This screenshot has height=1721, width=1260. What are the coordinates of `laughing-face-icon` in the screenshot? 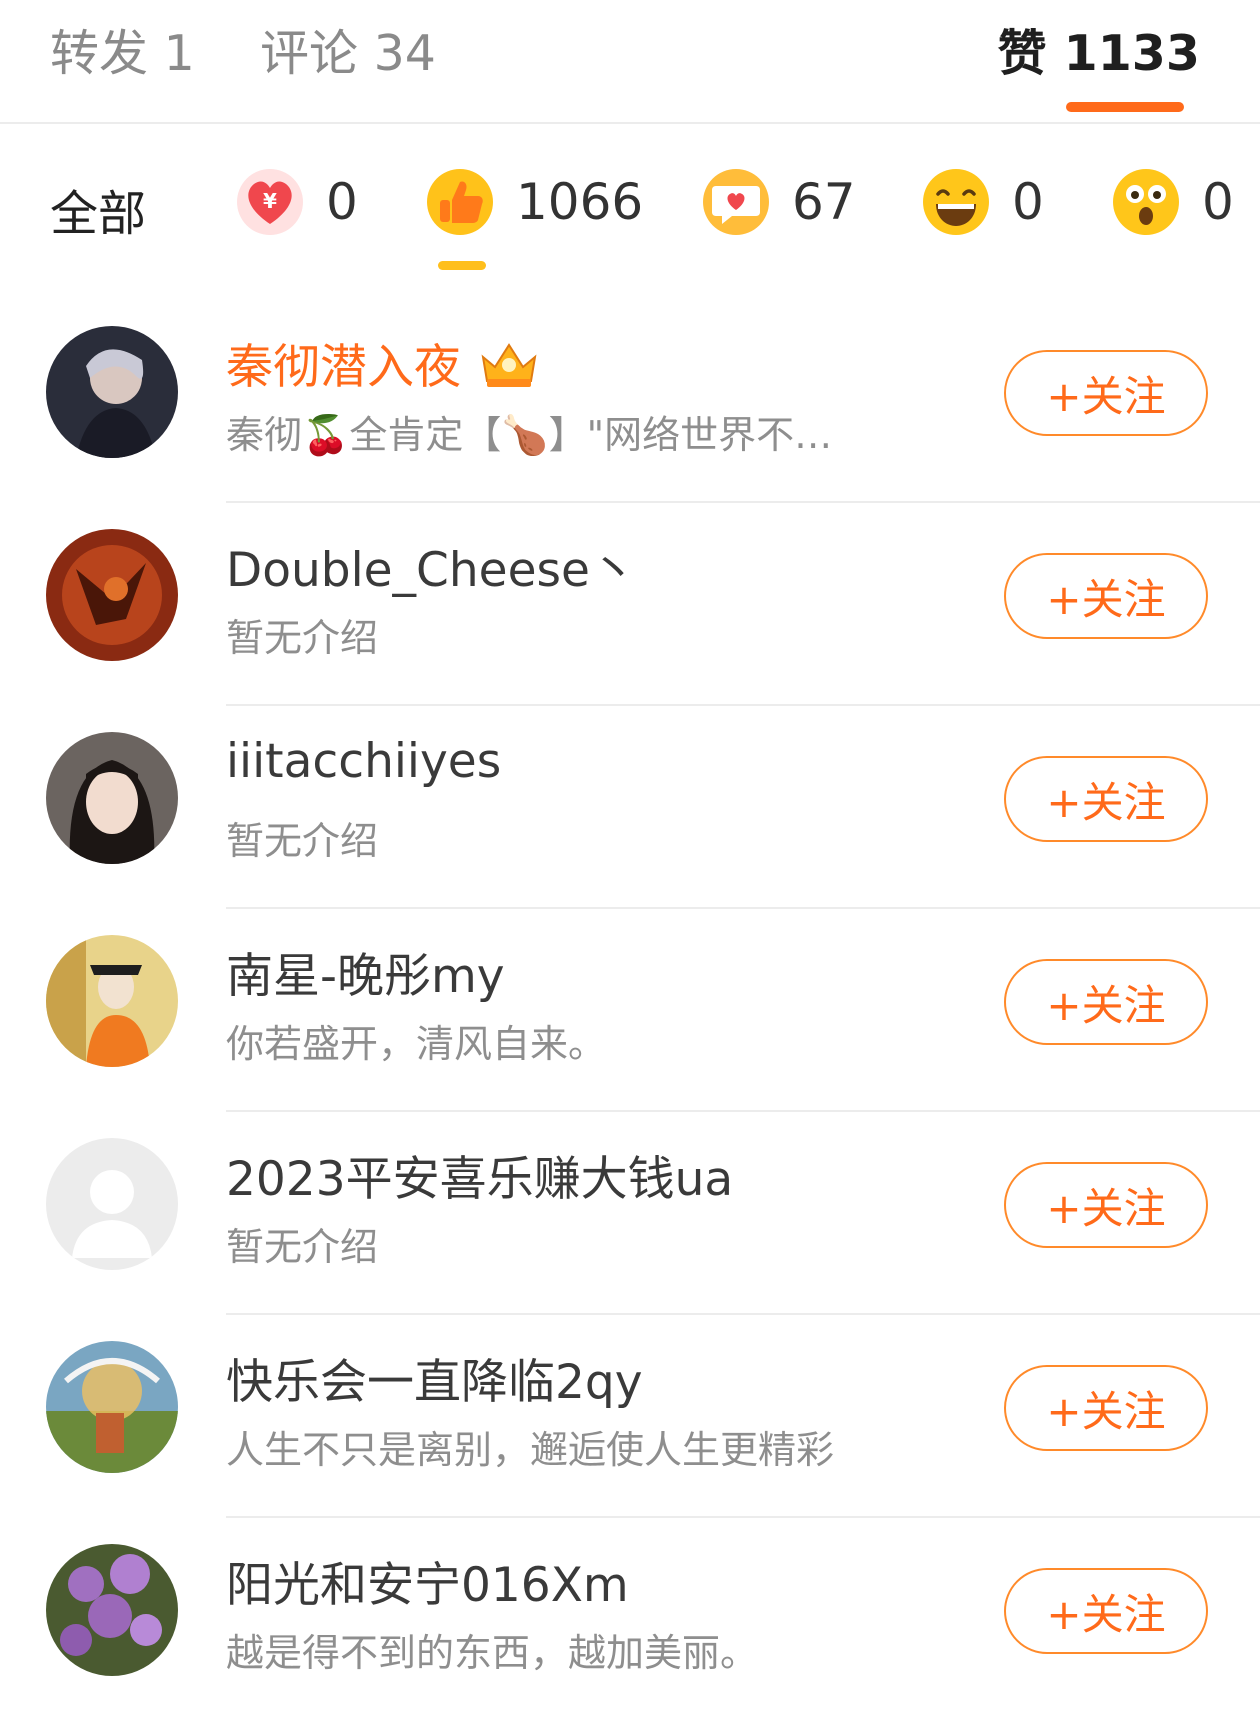 It's located at (956, 202).